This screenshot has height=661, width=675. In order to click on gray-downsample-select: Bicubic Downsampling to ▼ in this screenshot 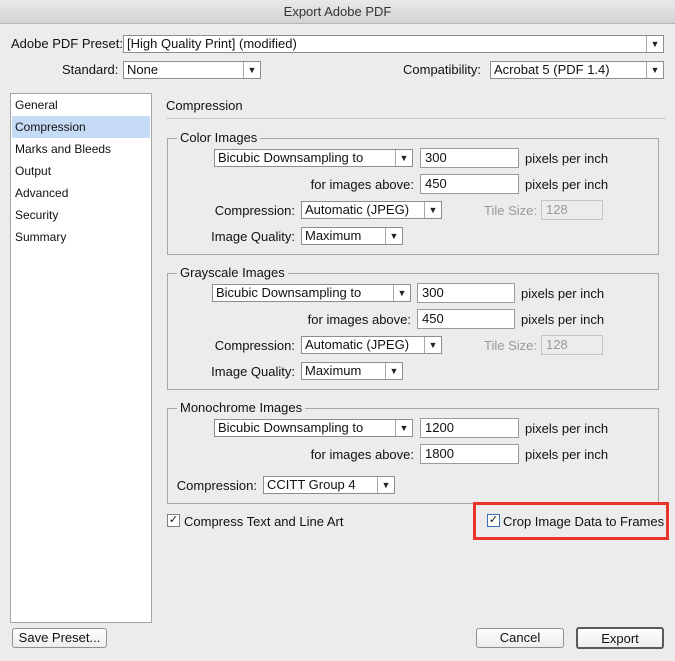, I will do `click(311, 293)`.